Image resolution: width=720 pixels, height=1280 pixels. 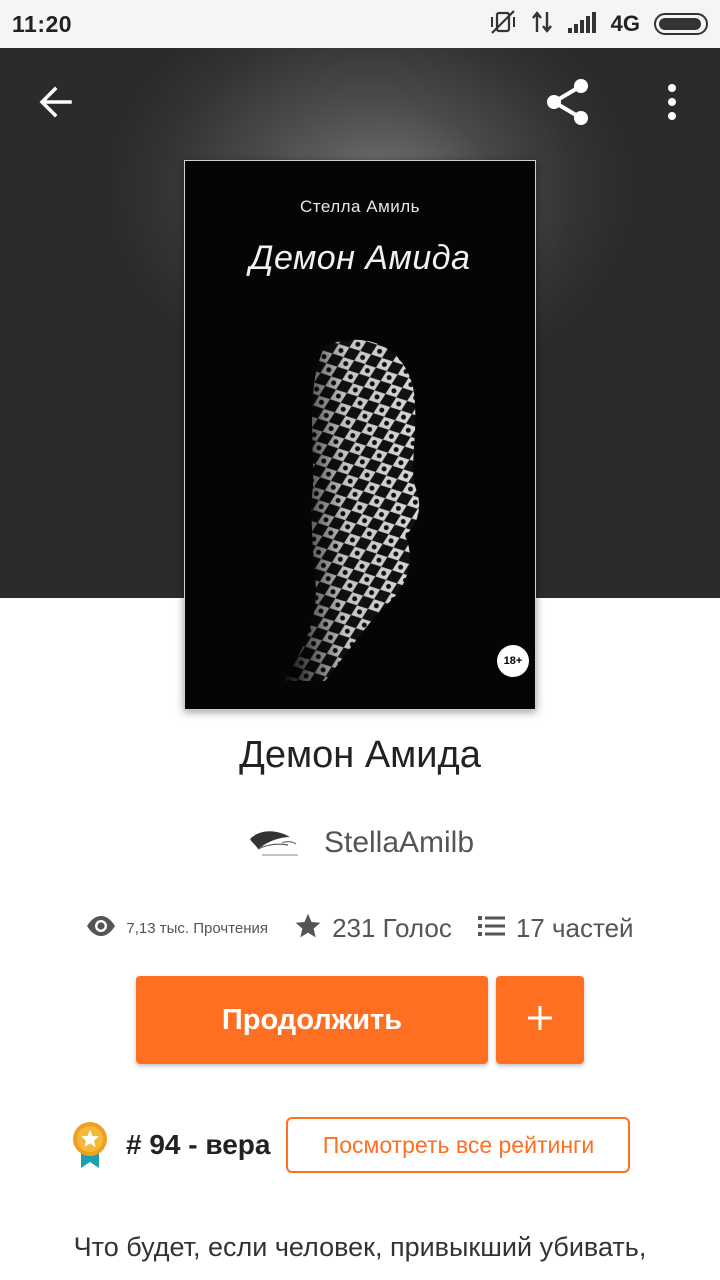 What do you see at coordinates (360, 24) in the screenshot?
I see `status-bar: 11:20 4G` at bounding box center [360, 24].